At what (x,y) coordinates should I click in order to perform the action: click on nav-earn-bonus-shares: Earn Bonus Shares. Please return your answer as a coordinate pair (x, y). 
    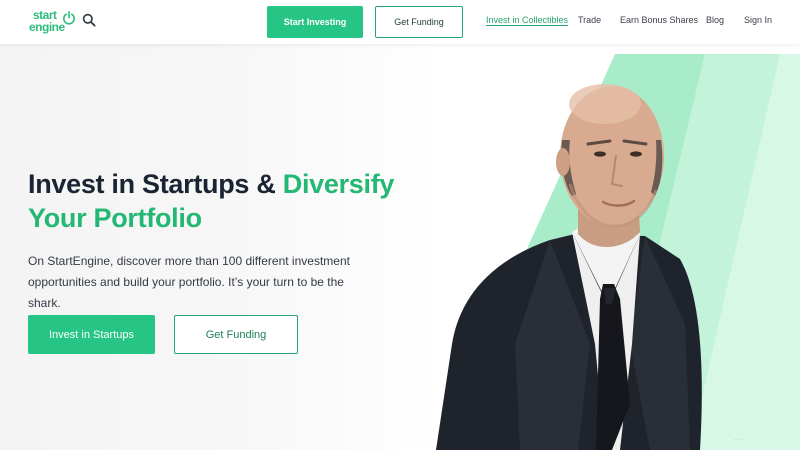
    Looking at the image, I should click on (659, 20).